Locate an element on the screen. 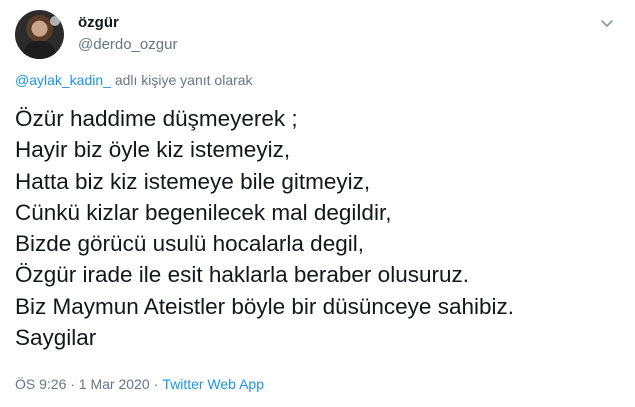  tweet-text-line: Cünkü kizlar begenilecek mal degildir, is located at coordinates (203, 212).